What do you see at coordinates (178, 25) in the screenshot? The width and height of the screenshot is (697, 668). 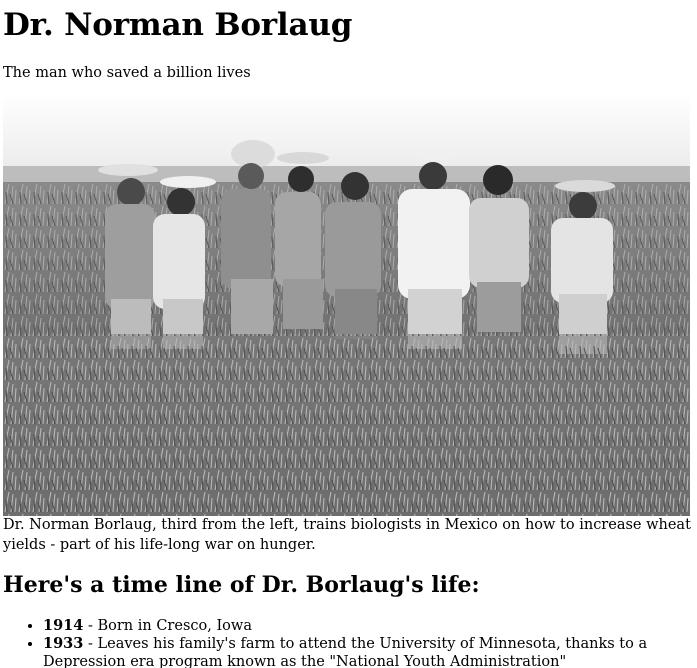 I see `page-title: Dr. Norman Borlaug` at bounding box center [178, 25].